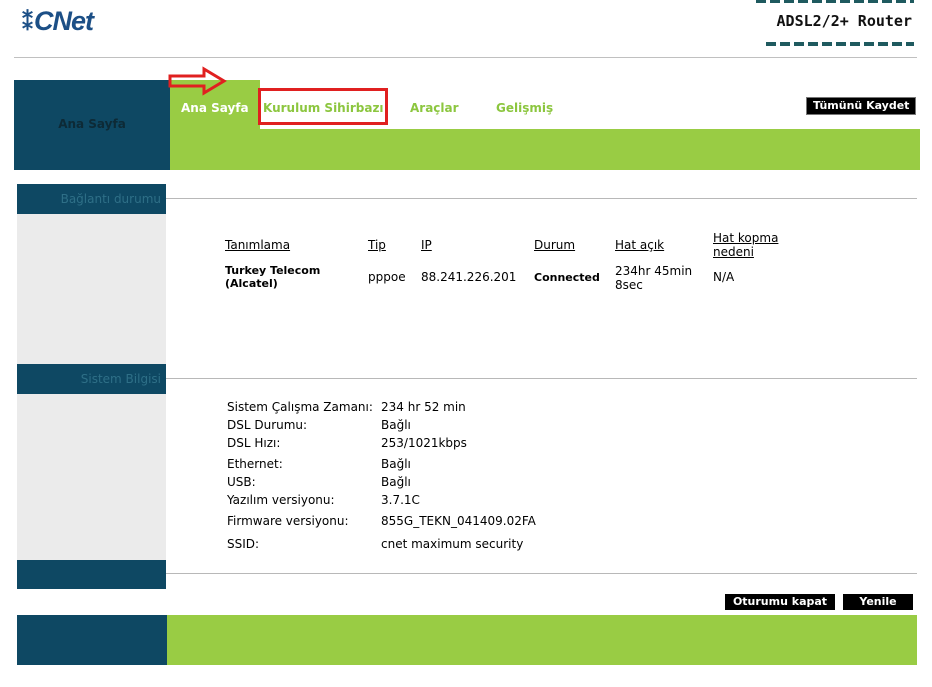  Describe the element at coordinates (844, 21) in the screenshot. I see `router-title: ADSL2/2+ Router` at that location.